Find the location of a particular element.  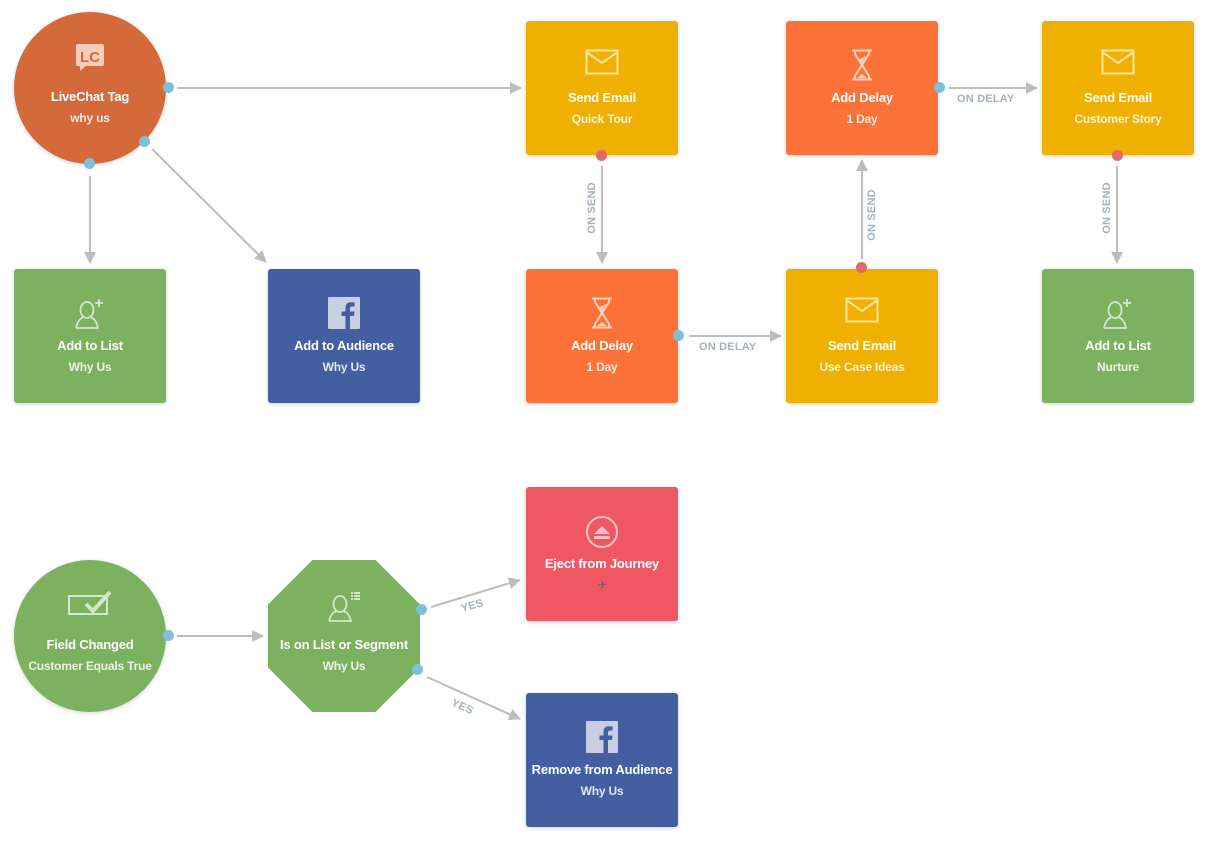

node-field-changed: Field Changed Customer Equals True is located at coordinates (90, 636).